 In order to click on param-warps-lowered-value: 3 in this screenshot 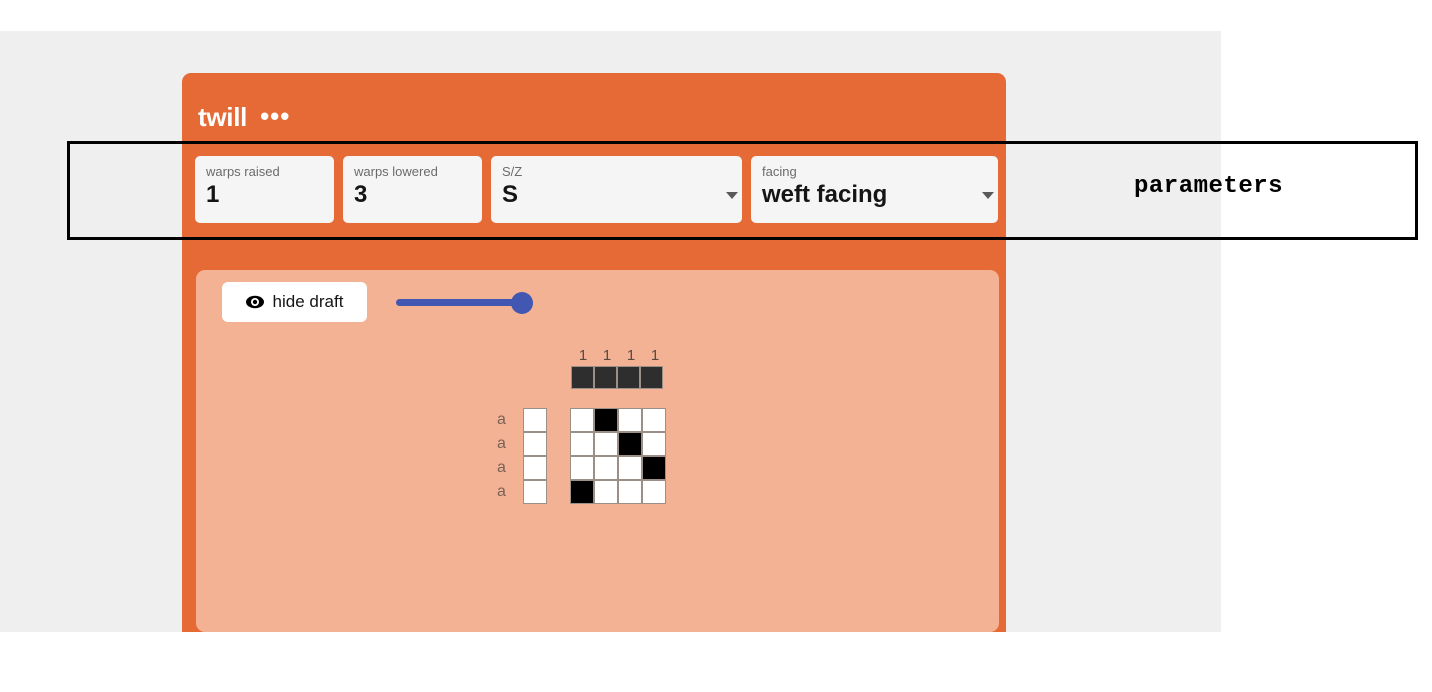, I will do `click(361, 195)`.